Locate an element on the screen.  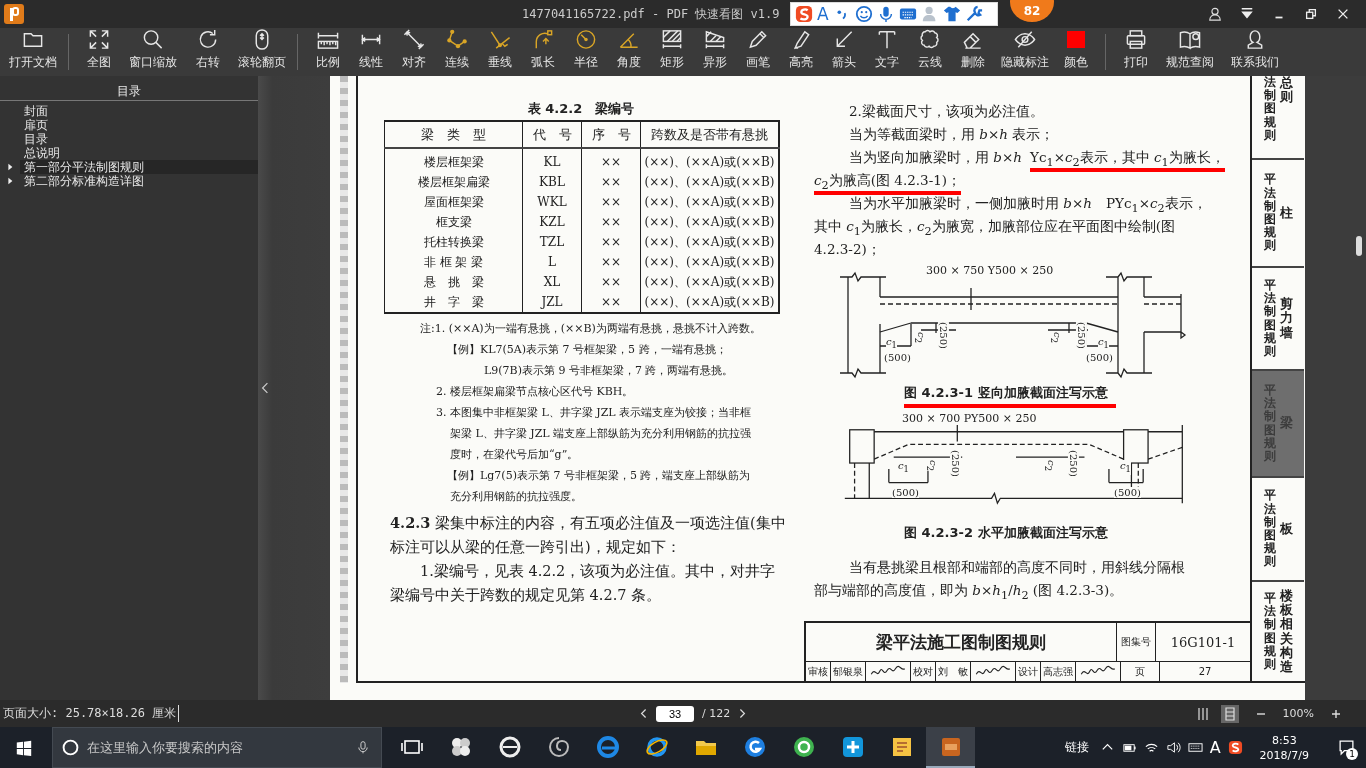
toolbar-button: 半径 is located at coordinates (585, 52).